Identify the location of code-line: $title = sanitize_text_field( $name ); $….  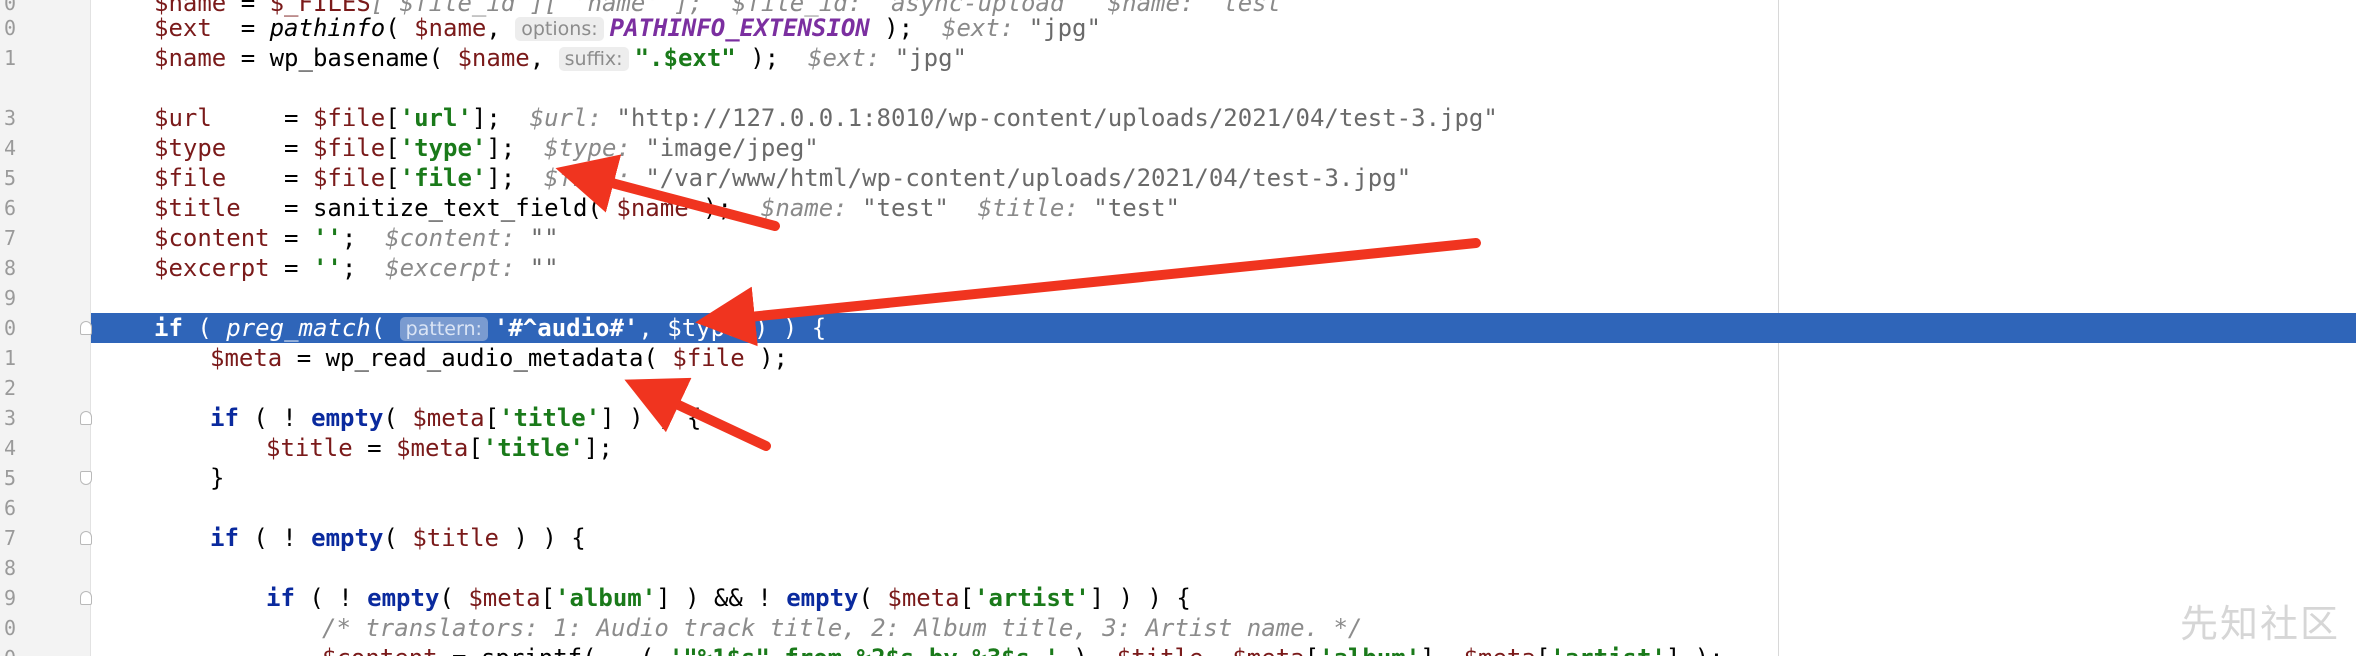
(1223, 208).